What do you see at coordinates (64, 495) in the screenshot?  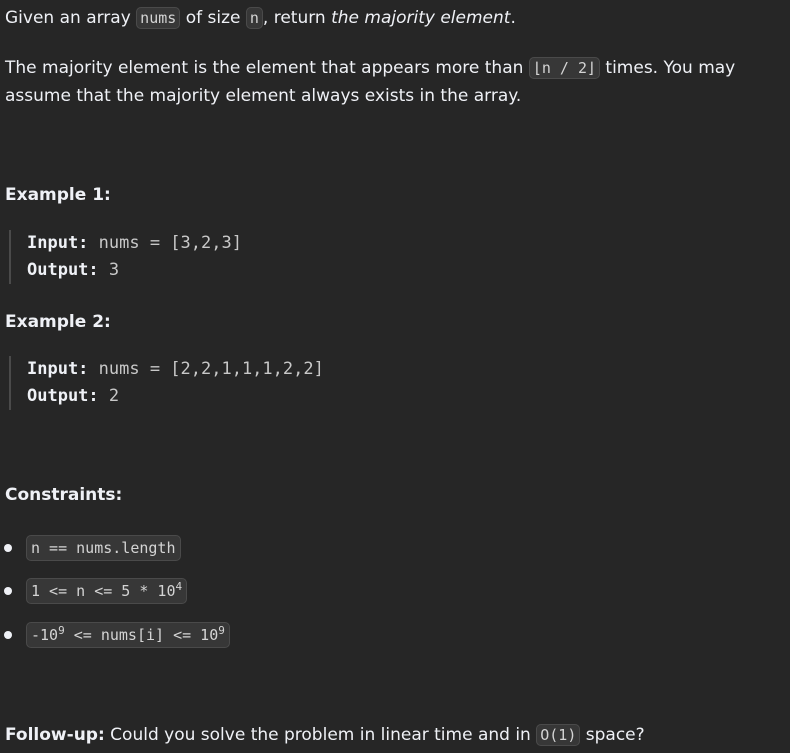 I see `constraints-title: Constraints:` at bounding box center [64, 495].